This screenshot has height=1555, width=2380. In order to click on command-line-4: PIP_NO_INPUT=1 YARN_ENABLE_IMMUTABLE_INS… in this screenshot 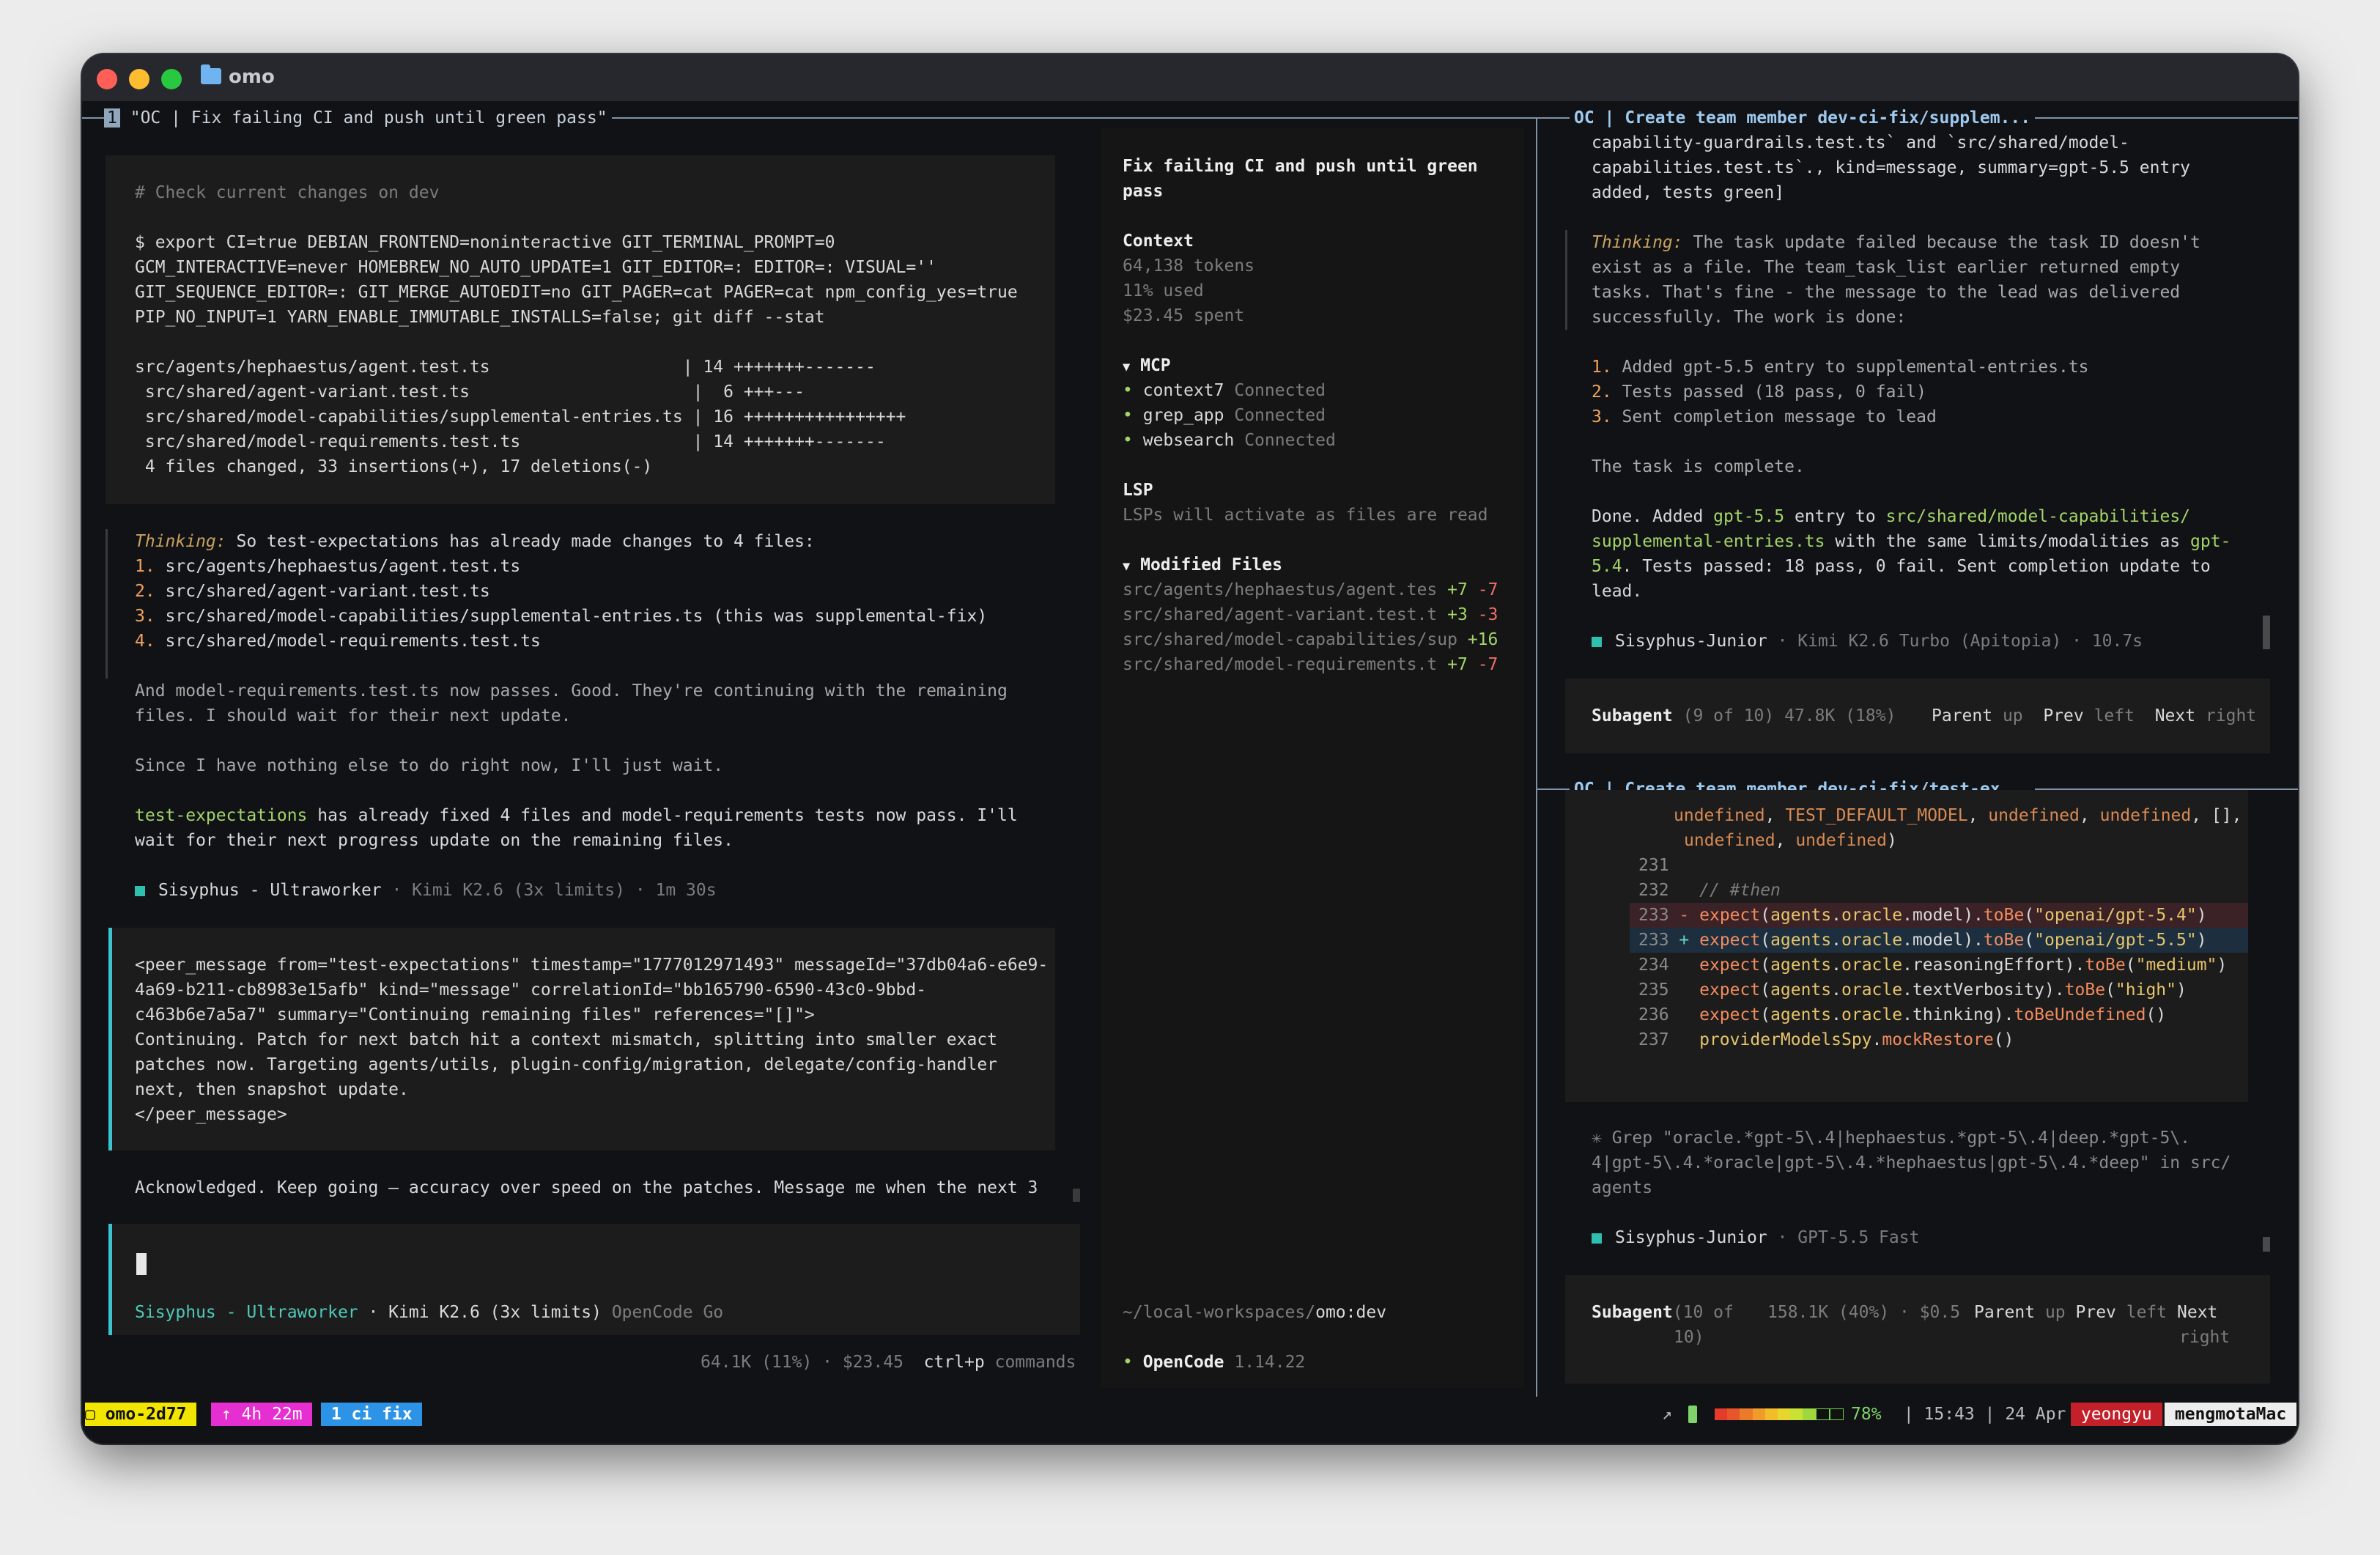, I will do `click(480, 317)`.